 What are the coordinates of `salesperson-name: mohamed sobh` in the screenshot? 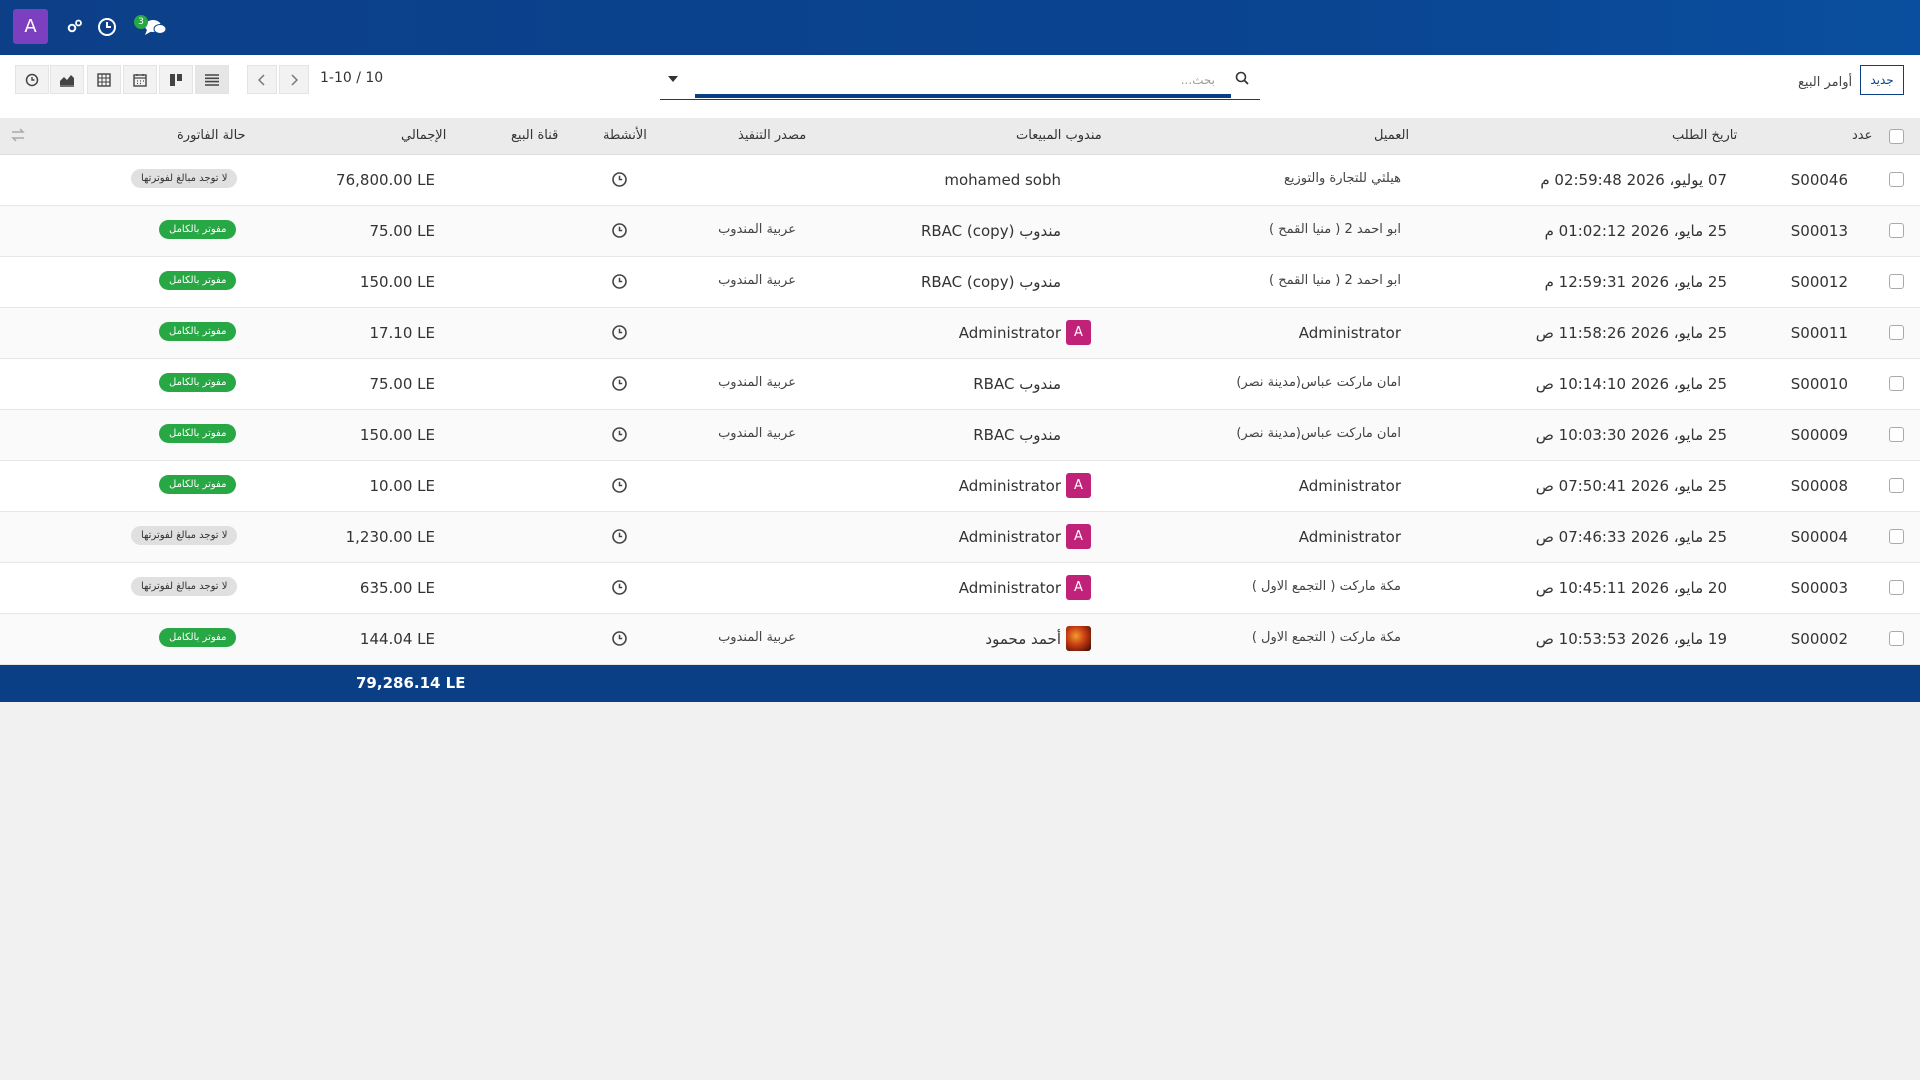 It's located at (1002, 180).